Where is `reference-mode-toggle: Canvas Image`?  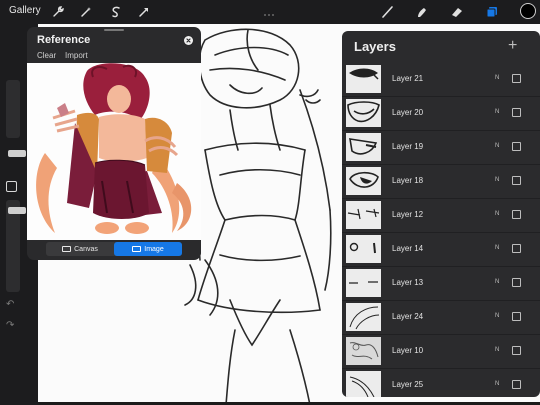 reference-mode-toggle: Canvas Image is located at coordinates (114, 249).